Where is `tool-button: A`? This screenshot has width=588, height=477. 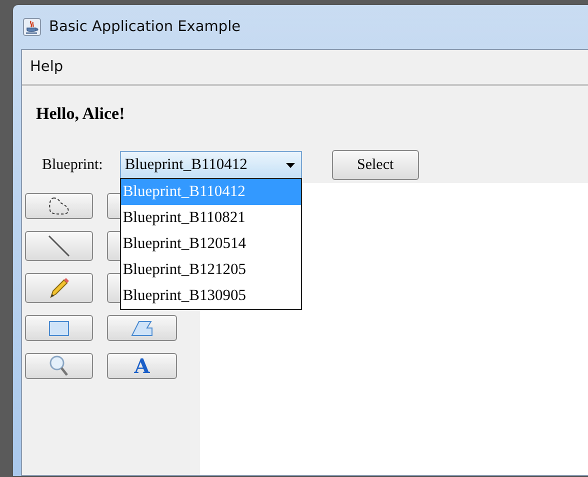
tool-button: A is located at coordinates (142, 366).